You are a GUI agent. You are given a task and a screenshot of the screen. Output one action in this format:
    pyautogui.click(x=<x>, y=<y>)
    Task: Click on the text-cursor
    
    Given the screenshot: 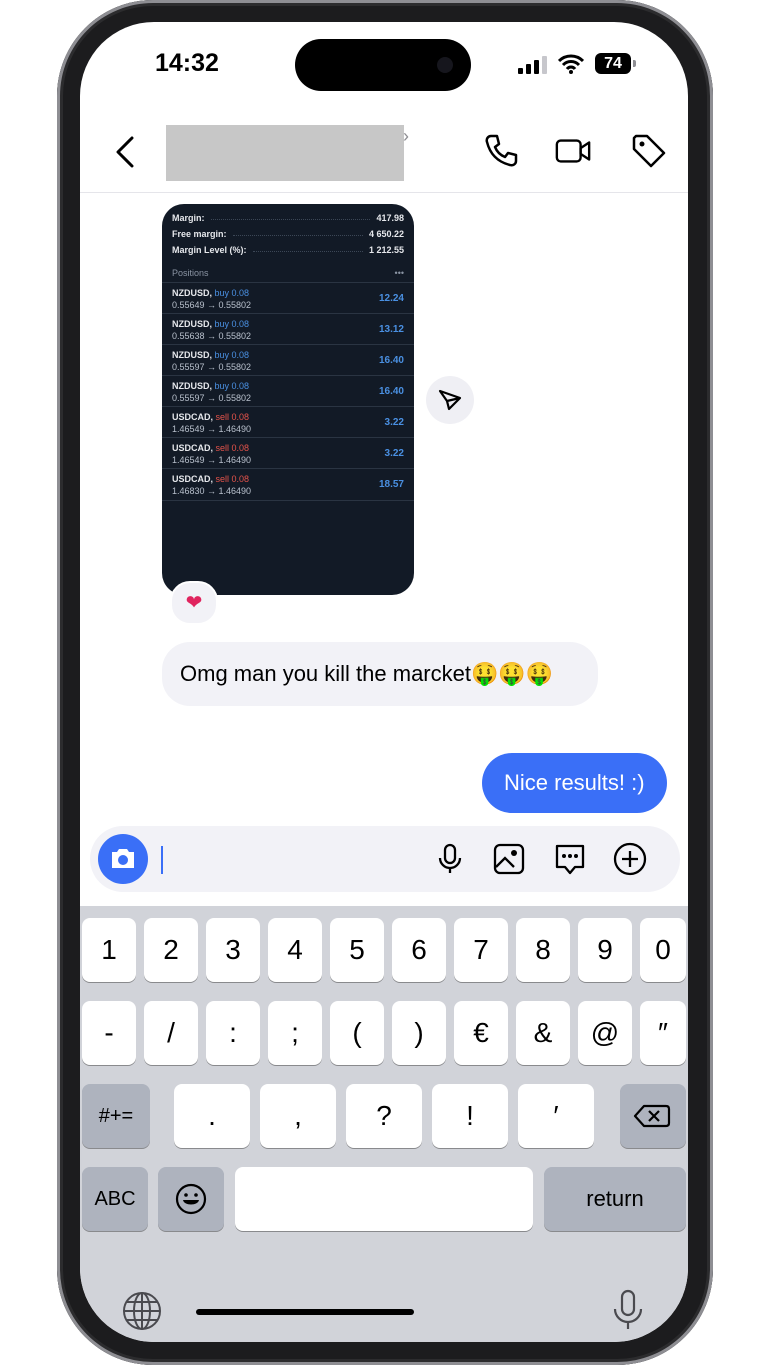 What is the action you would take?
    pyautogui.click(x=162, y=860)
    